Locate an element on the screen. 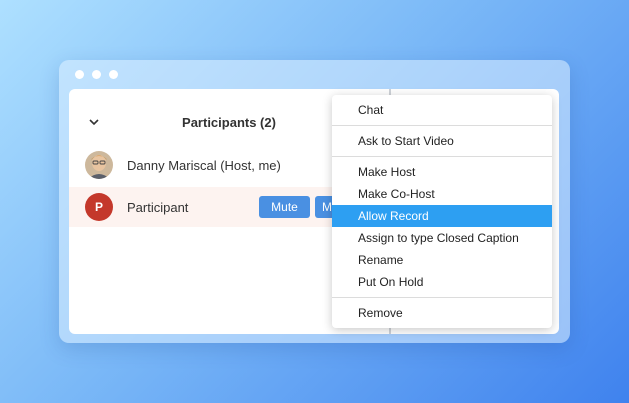 The height and width of the screenshot is (403, 629). mute-button: Mute is located at coordinates (284, 207).